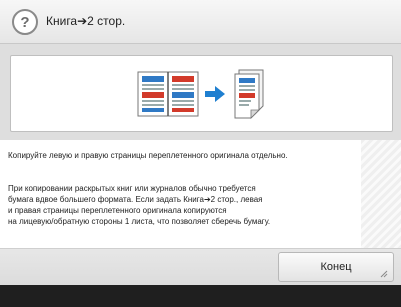 This screenshot has width=401, height=307. I want to click on title-bar: ? Книга➔2 стор., so click(200, 22).